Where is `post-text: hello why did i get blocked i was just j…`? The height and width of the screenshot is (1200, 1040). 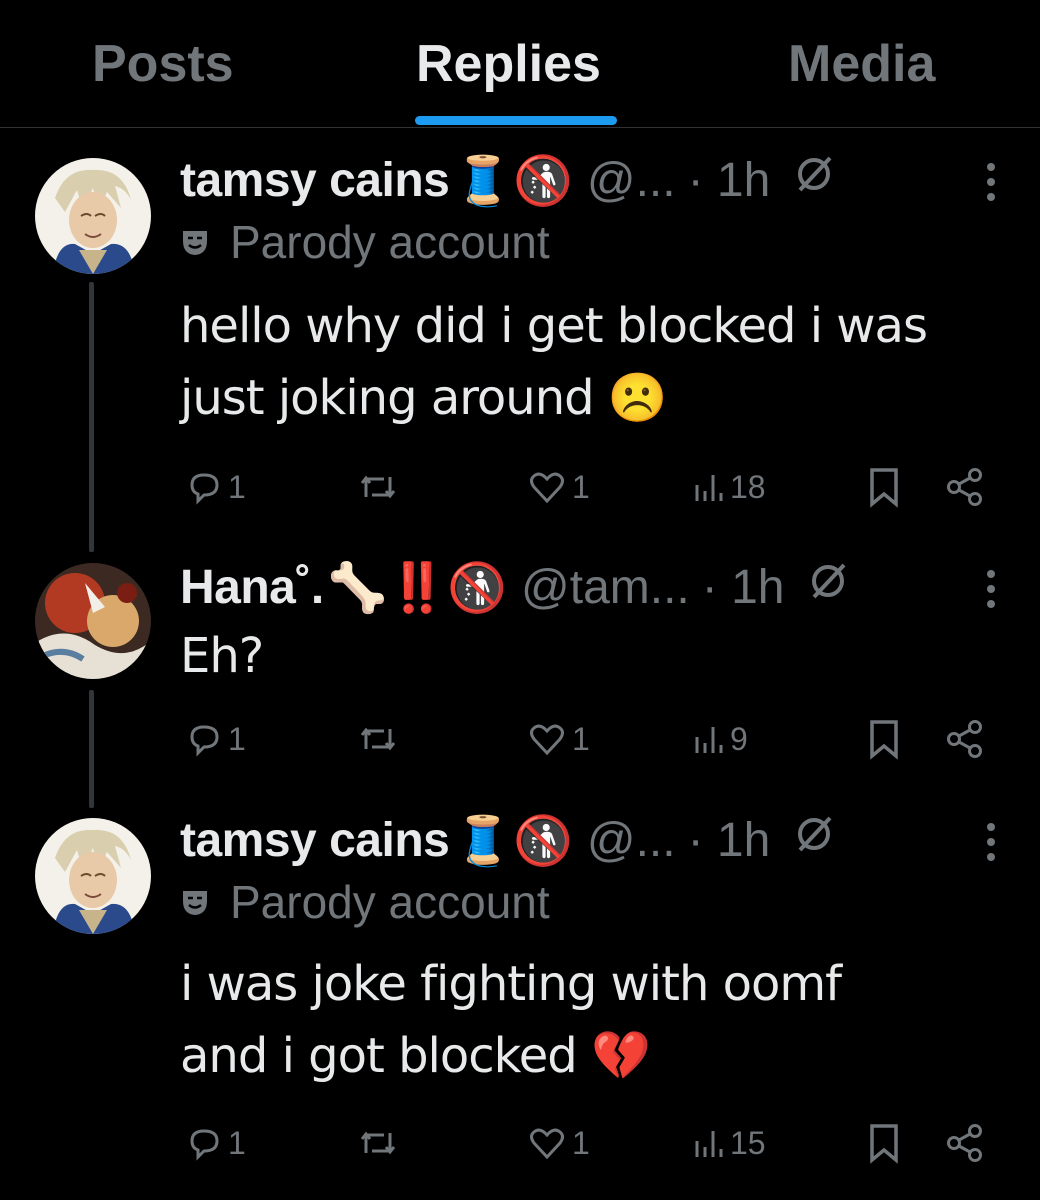 post-text: hello why did i get blocked i was just j… is located at coordinates (595, 362).